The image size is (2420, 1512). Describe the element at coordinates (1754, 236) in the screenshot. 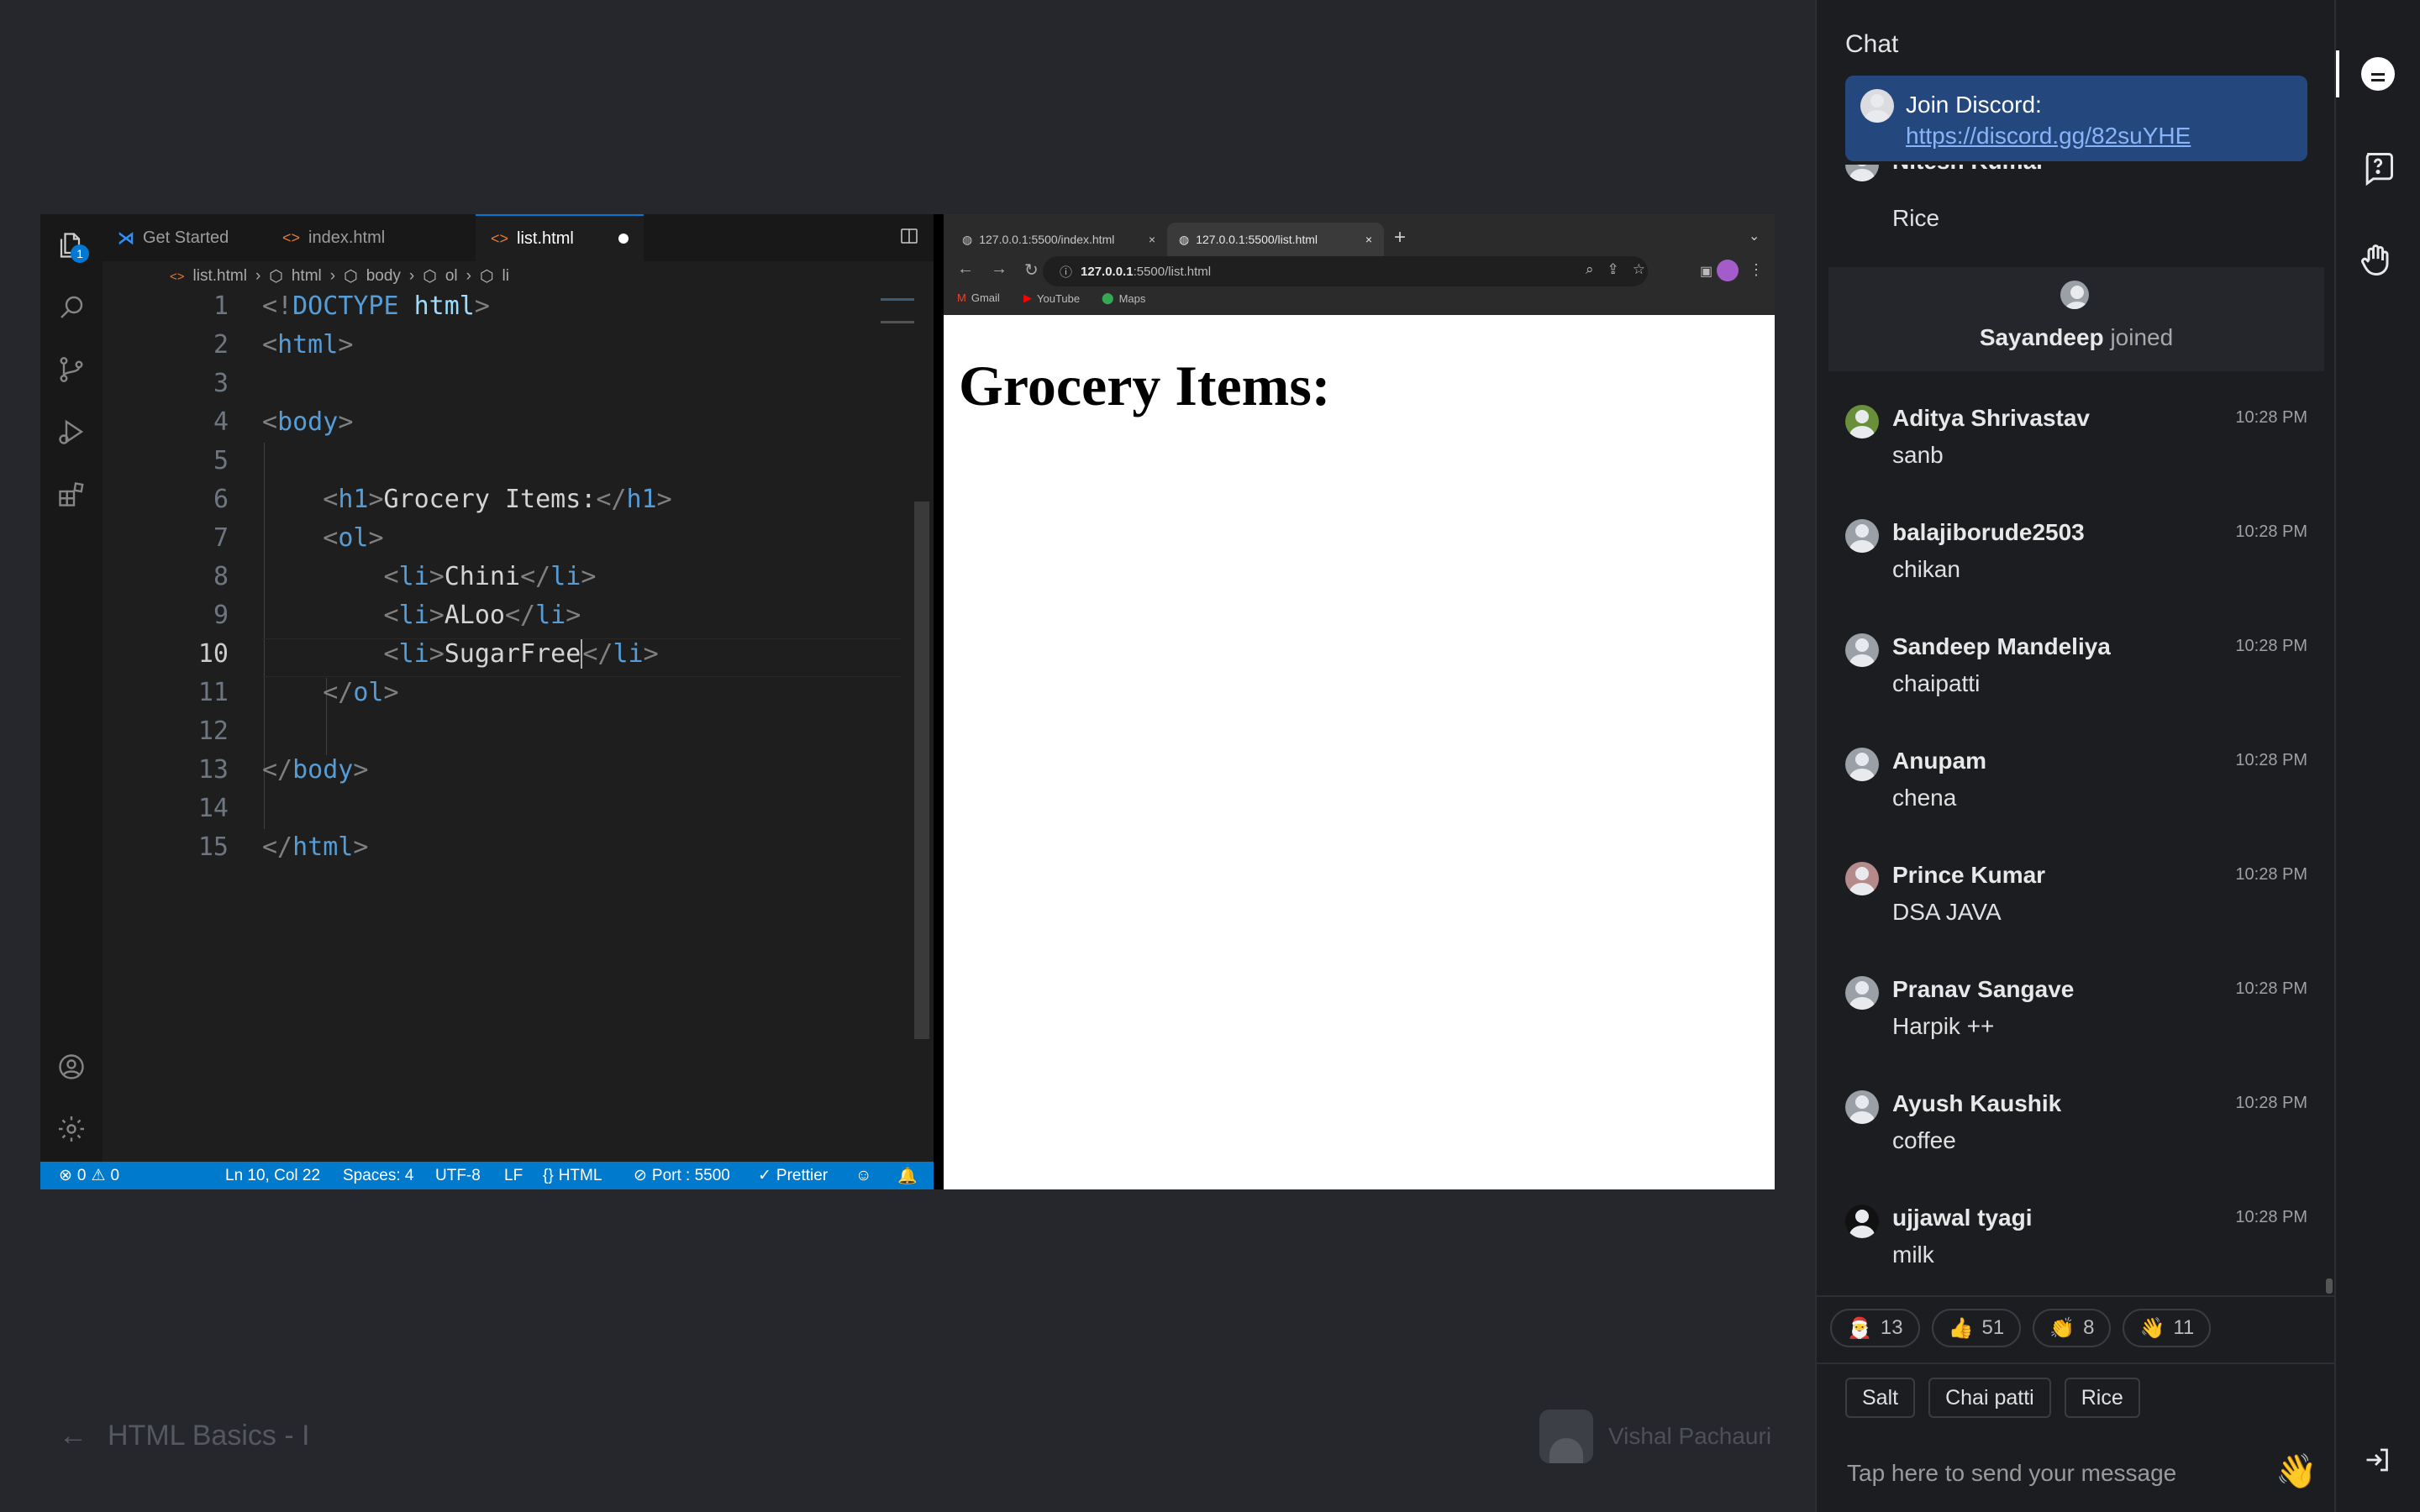

I see `chevron-down-icon: ⌄` at that location.